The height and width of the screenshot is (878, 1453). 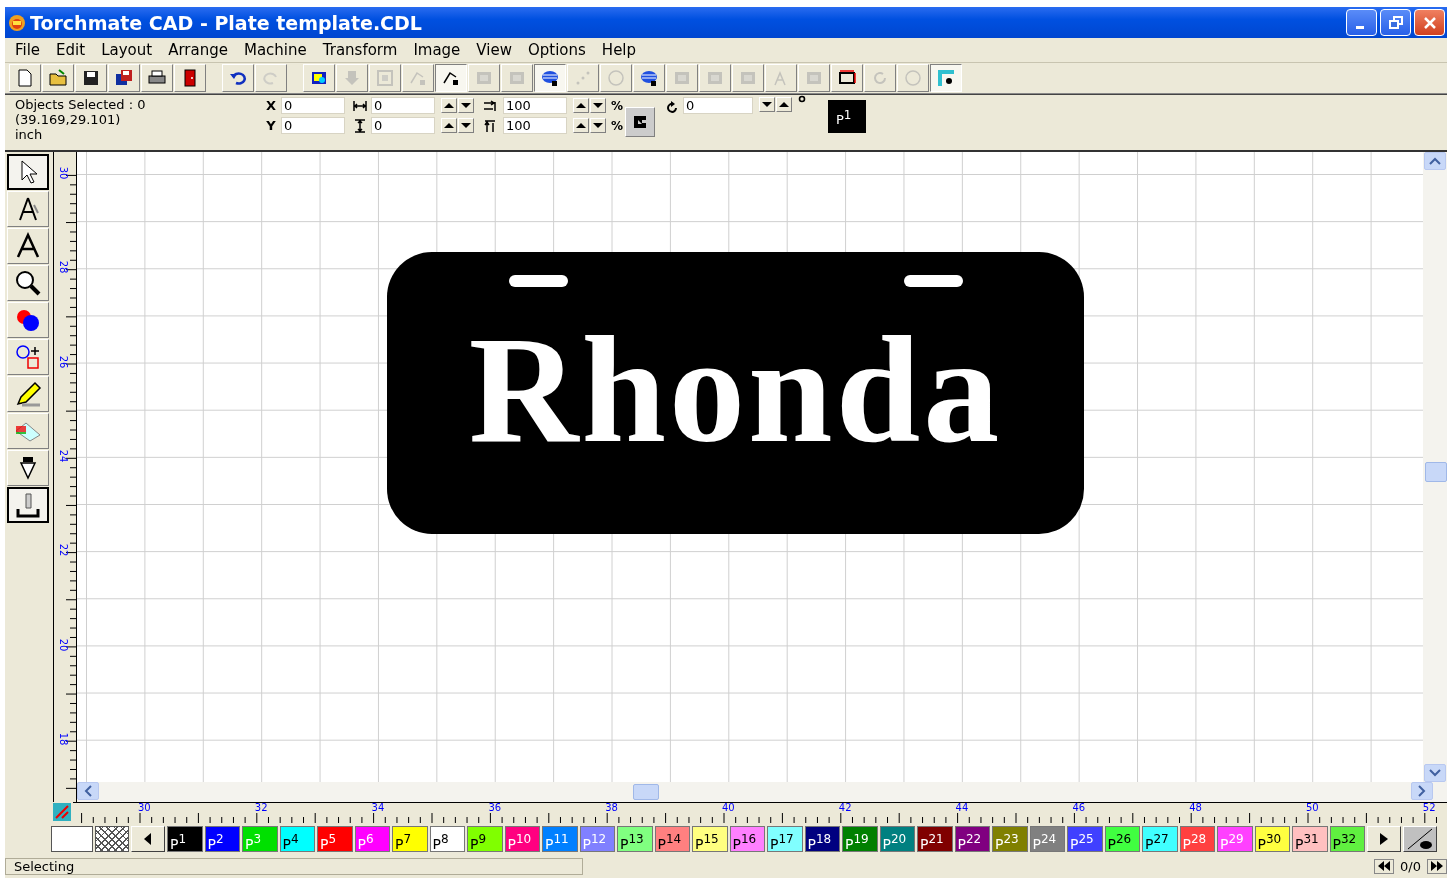 What do you see at coordinates (1422, 791) in the screenshot?
I see `scroll-right-button` at bounding box center [1422, 791].